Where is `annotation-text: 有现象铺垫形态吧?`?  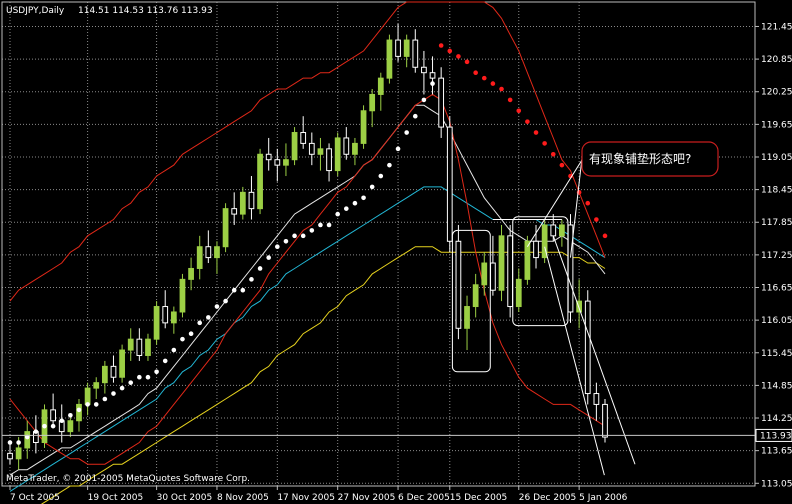
annotation-text: 有现象铺垫形态吧? is located at coordinates (640, 158).